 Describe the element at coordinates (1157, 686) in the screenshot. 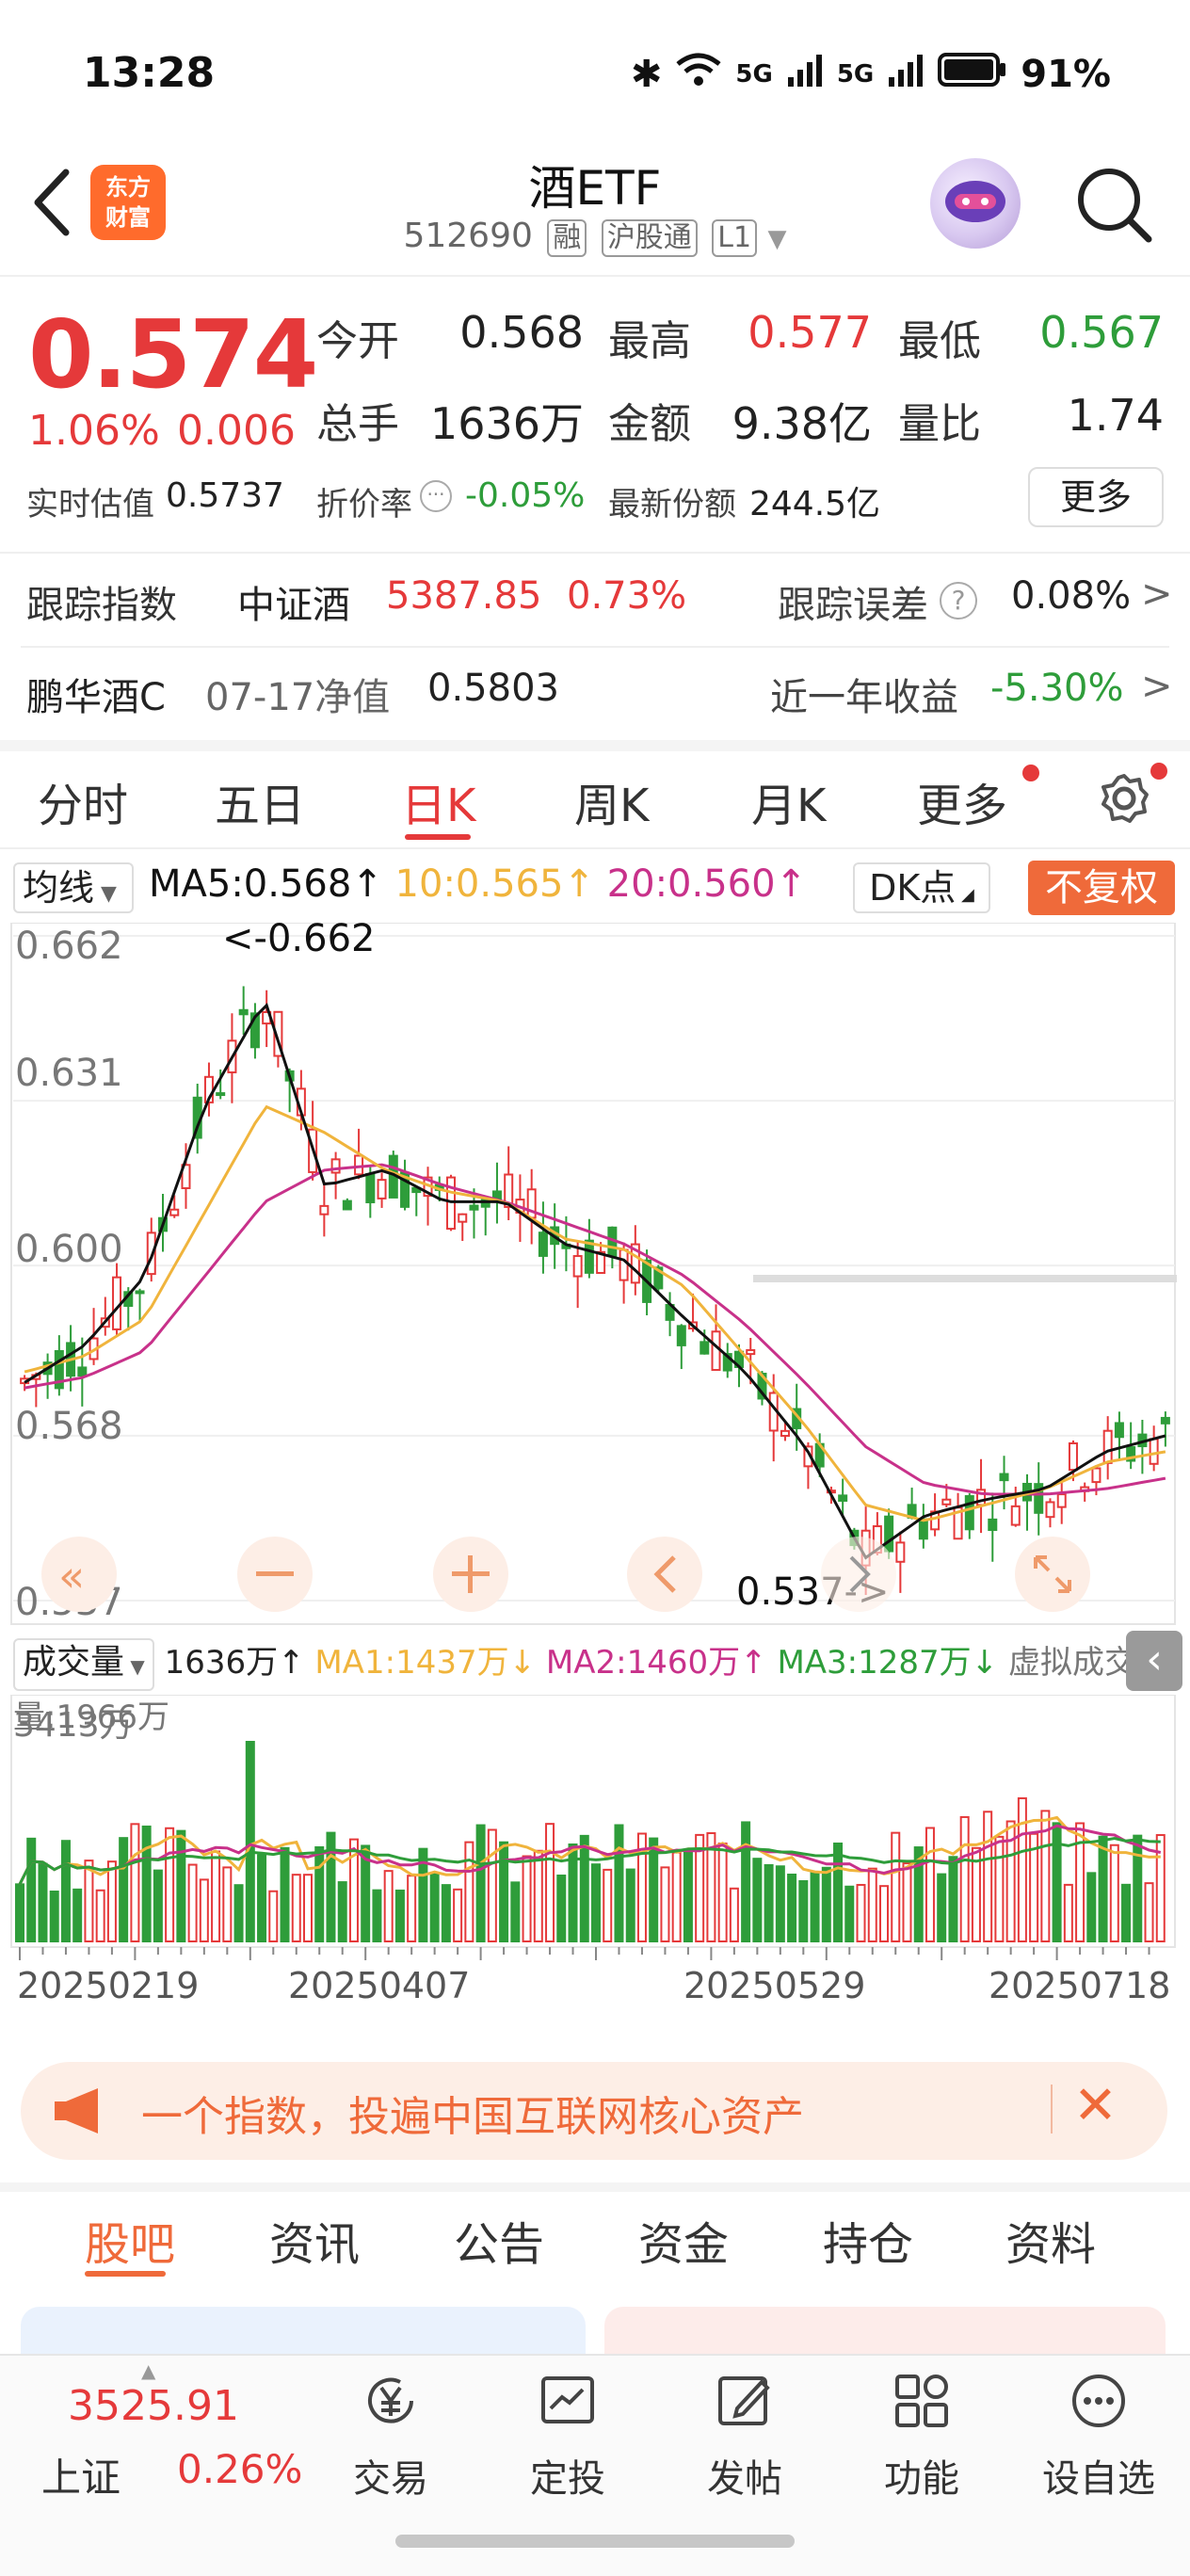

I see `chevron-right-icon-2: >` at that location.